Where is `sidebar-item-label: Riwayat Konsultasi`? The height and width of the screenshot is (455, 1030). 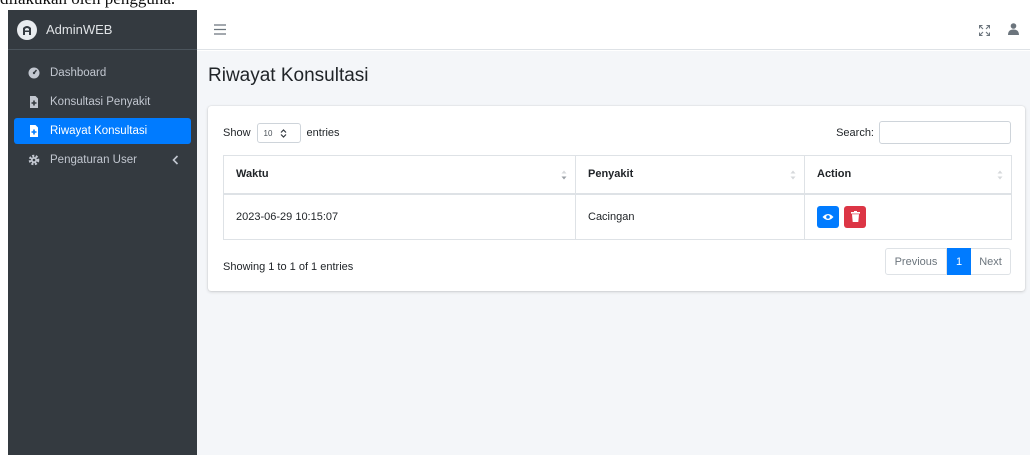
sidebar-item-label: Riwayat Konsultasi is located at coordinates (99, 131).